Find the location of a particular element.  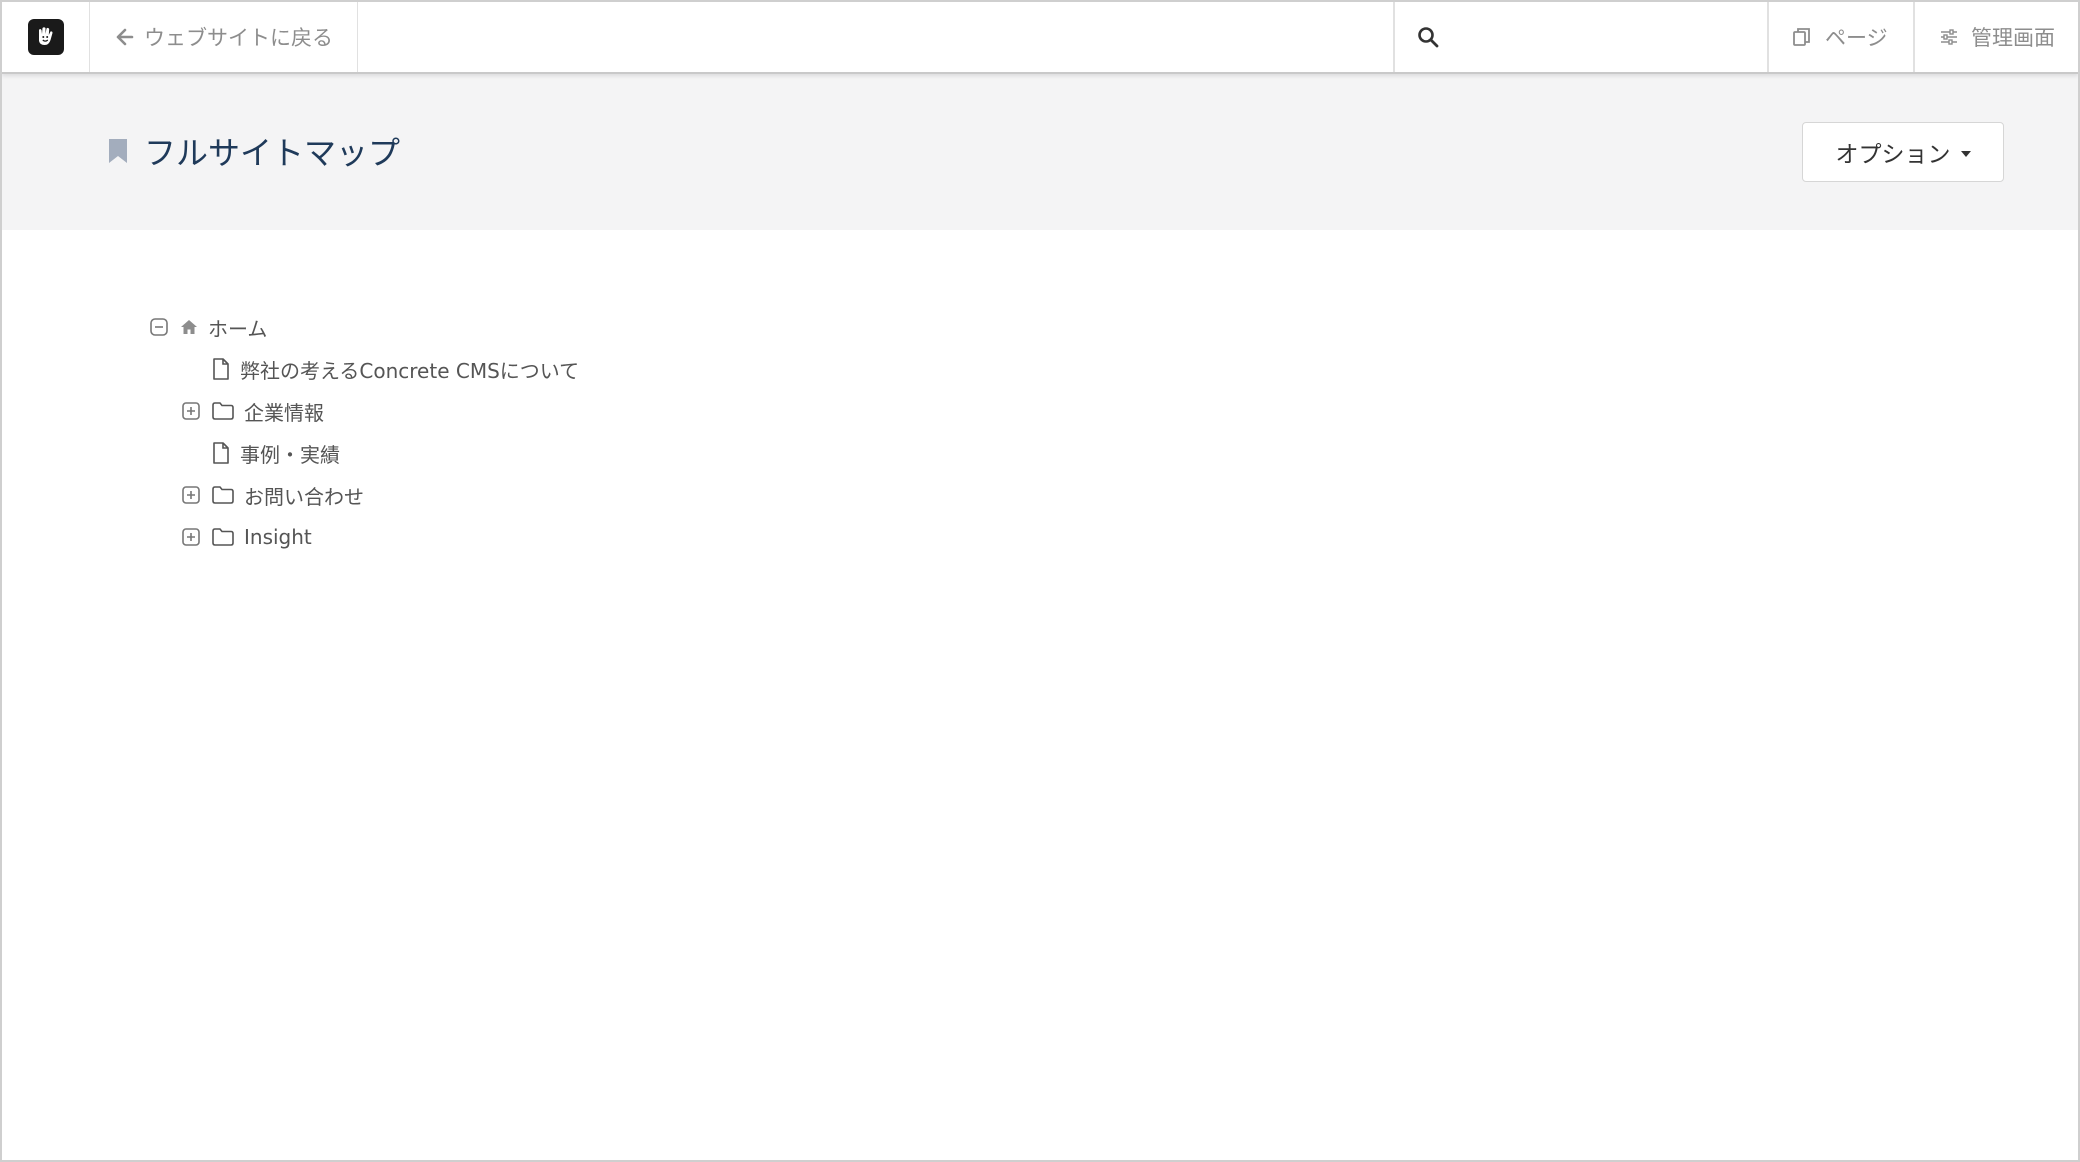

tree-node-folder: お問い合わせ is located at coordinates (273, 495).